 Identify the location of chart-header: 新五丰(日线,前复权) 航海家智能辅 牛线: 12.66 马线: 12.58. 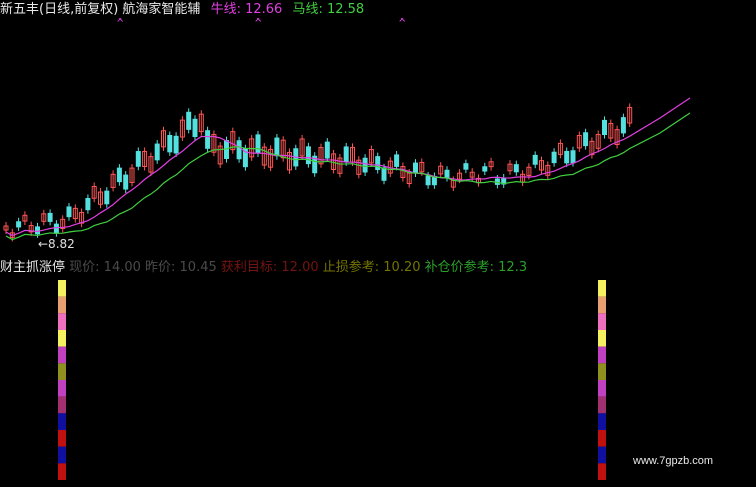
(378, 10).